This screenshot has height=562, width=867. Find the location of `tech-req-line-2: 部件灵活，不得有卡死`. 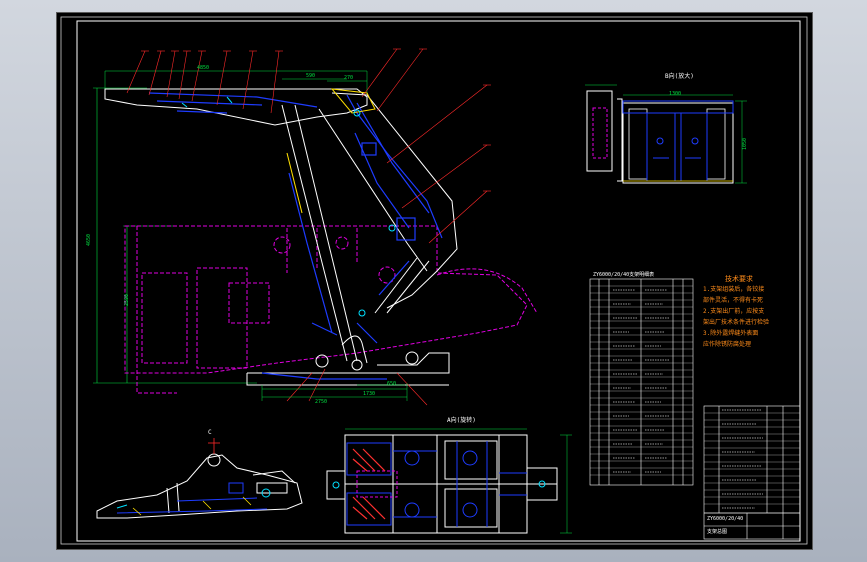

tech-req-line-2: 部件灵活，不得有卡死 is located at coordinates (733, 300).